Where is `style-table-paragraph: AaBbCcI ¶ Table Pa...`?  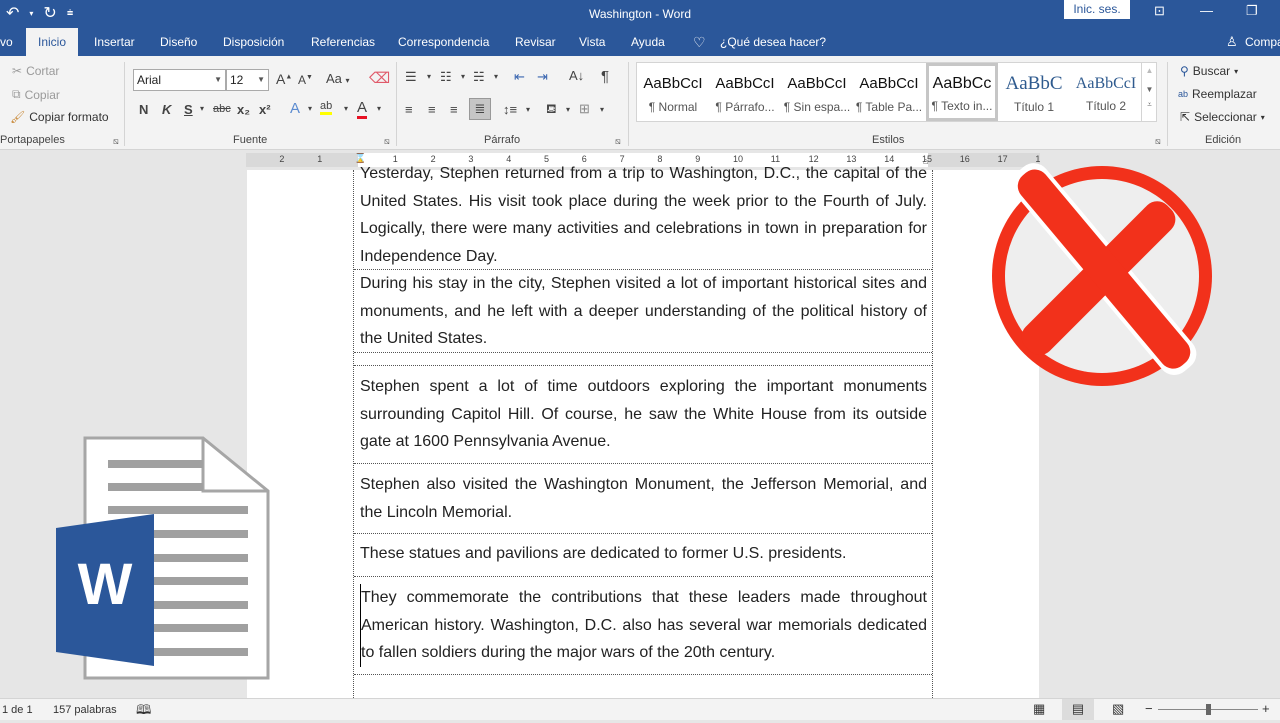 style-table-paragraph: AaBbCcI ¶ Table Pa... is located at coordinates (889, 92).